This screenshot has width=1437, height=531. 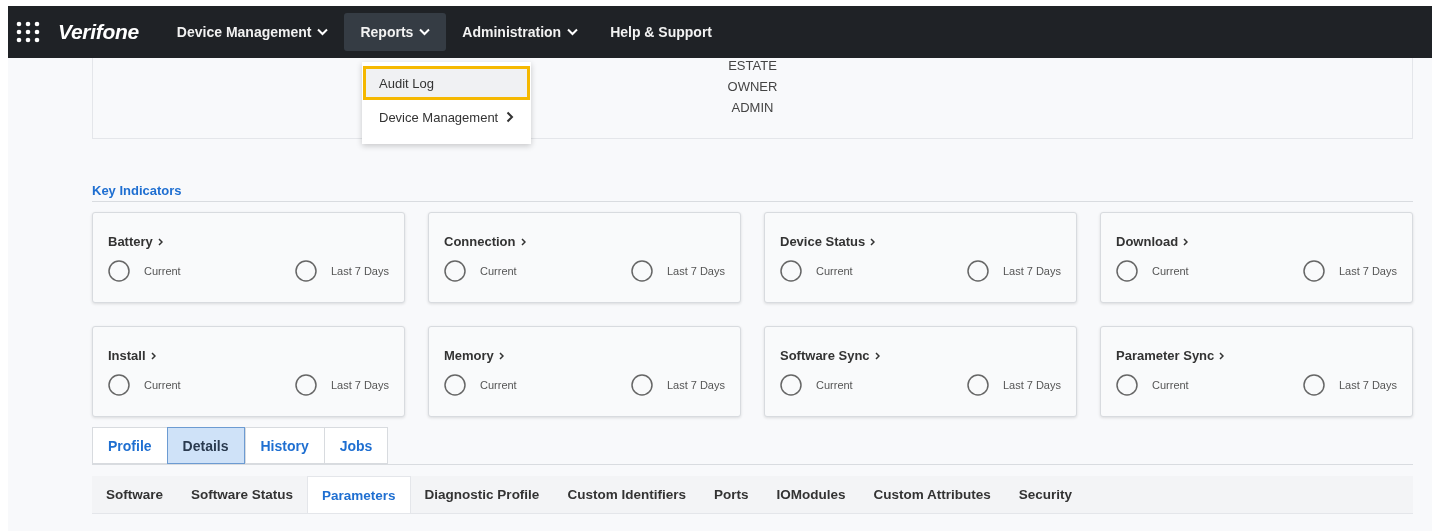 What do you see at coordinates (830, 355) in the screenshot?
I see `card-title-link: Software Sync` at bounding box center [830, 355].